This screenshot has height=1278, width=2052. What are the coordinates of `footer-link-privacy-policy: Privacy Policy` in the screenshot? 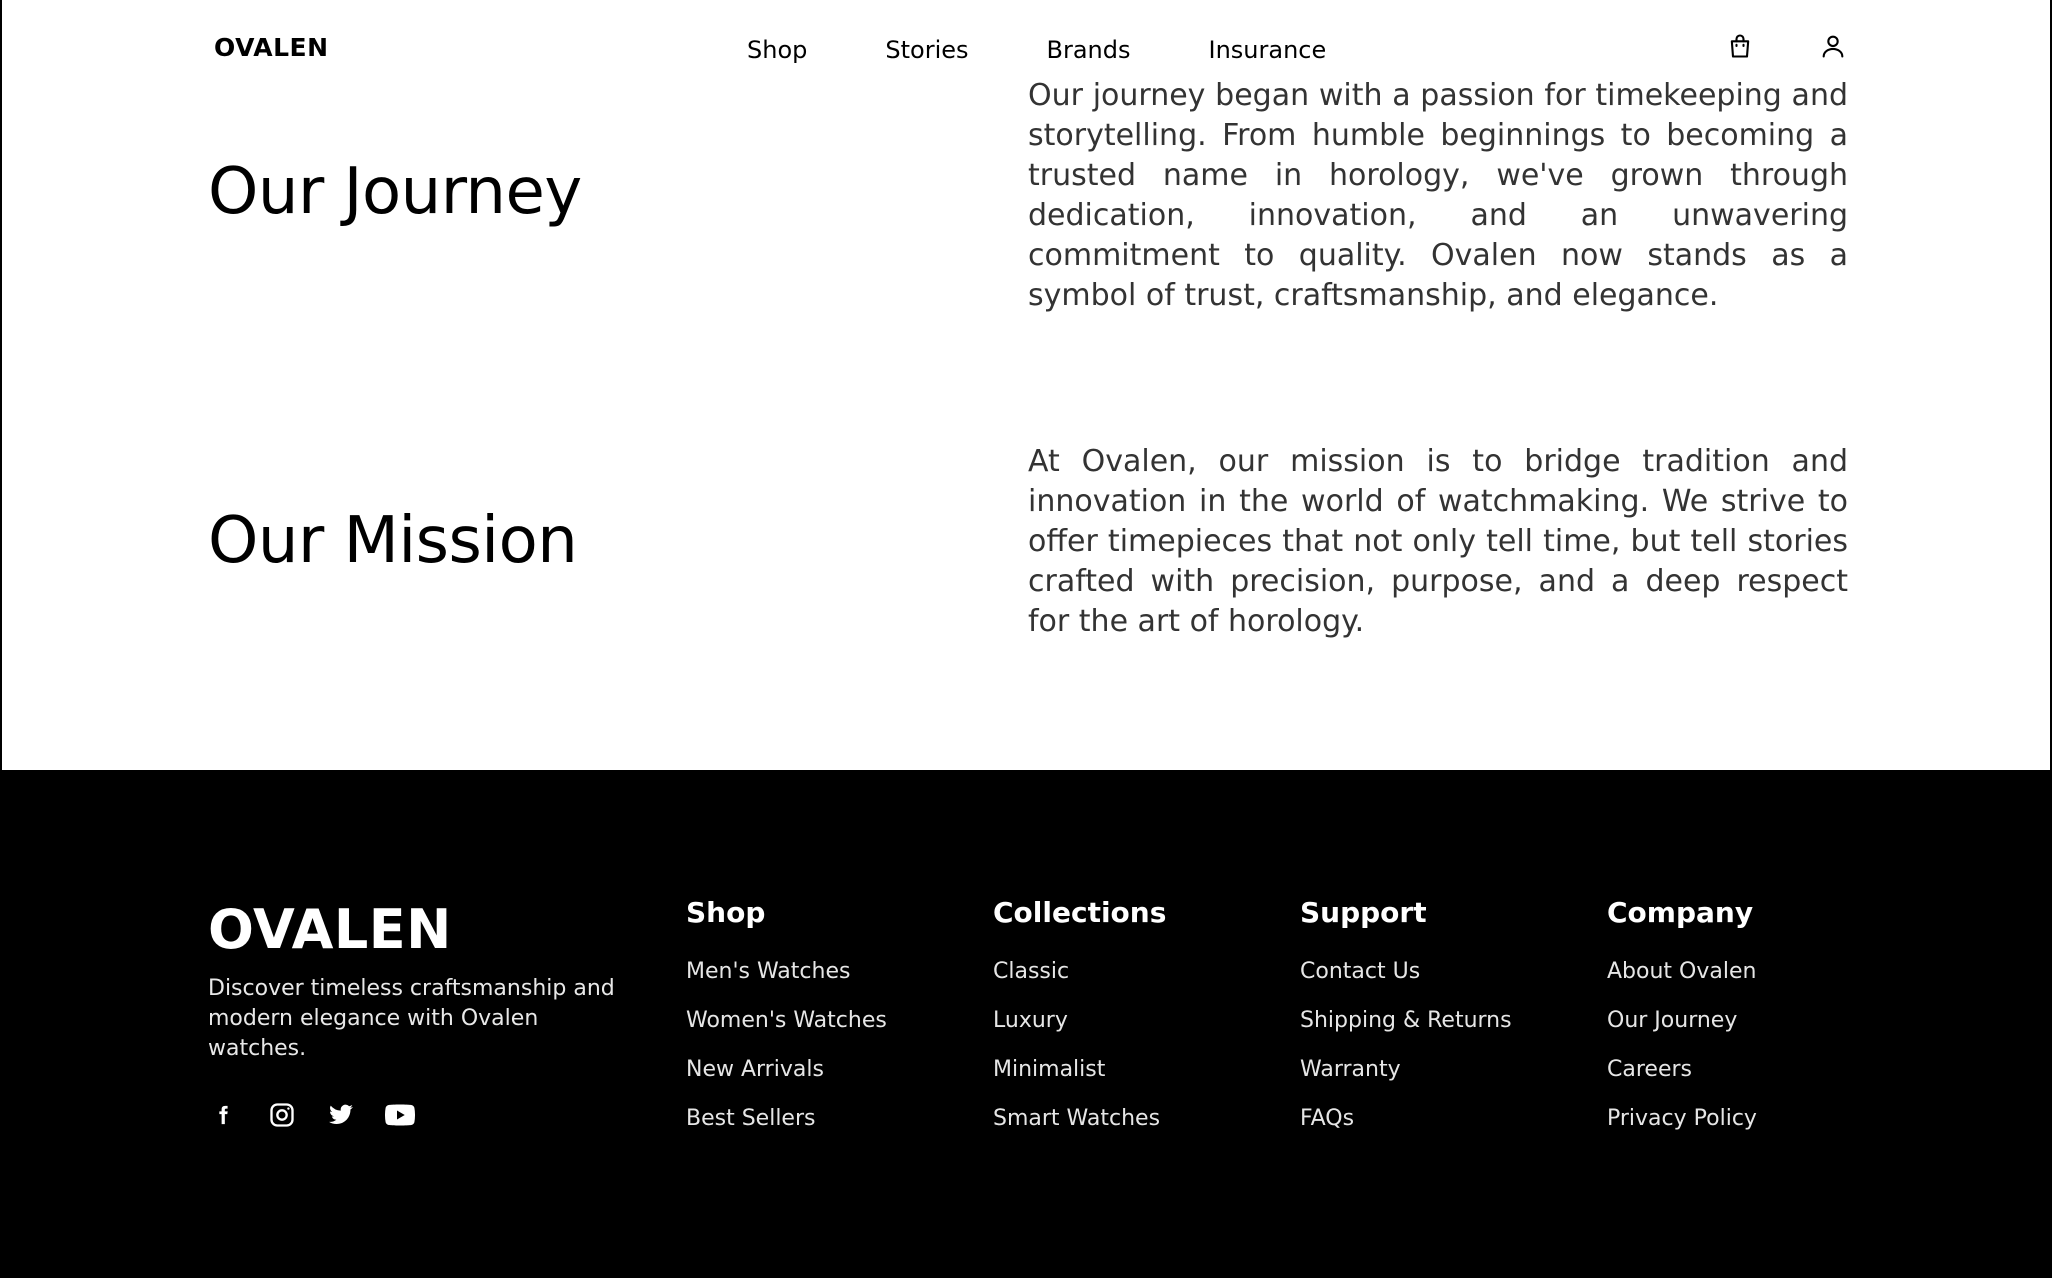 It's located at (1682, 1119).